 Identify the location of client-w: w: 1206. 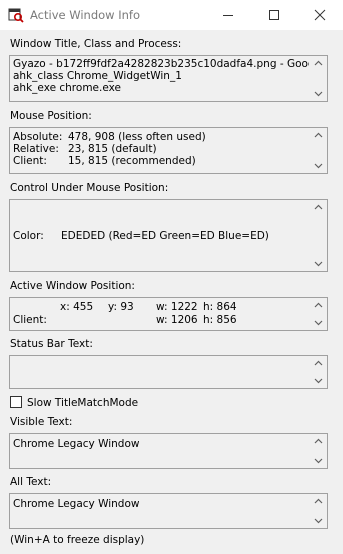
(177, 320).